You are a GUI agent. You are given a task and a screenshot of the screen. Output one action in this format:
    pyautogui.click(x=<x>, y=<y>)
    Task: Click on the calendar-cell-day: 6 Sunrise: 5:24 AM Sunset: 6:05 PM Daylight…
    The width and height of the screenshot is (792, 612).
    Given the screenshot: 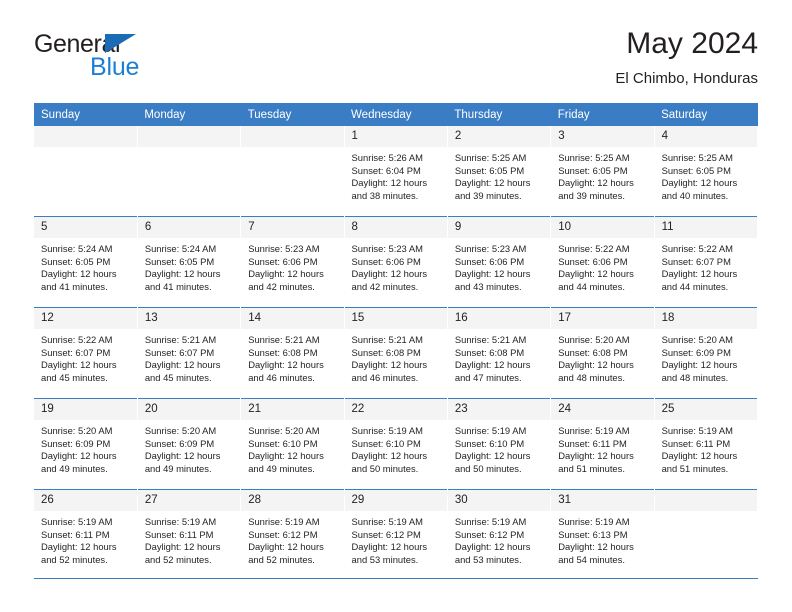 What is the action you would take?
    pyautogui.click(x=189, y=262)
    